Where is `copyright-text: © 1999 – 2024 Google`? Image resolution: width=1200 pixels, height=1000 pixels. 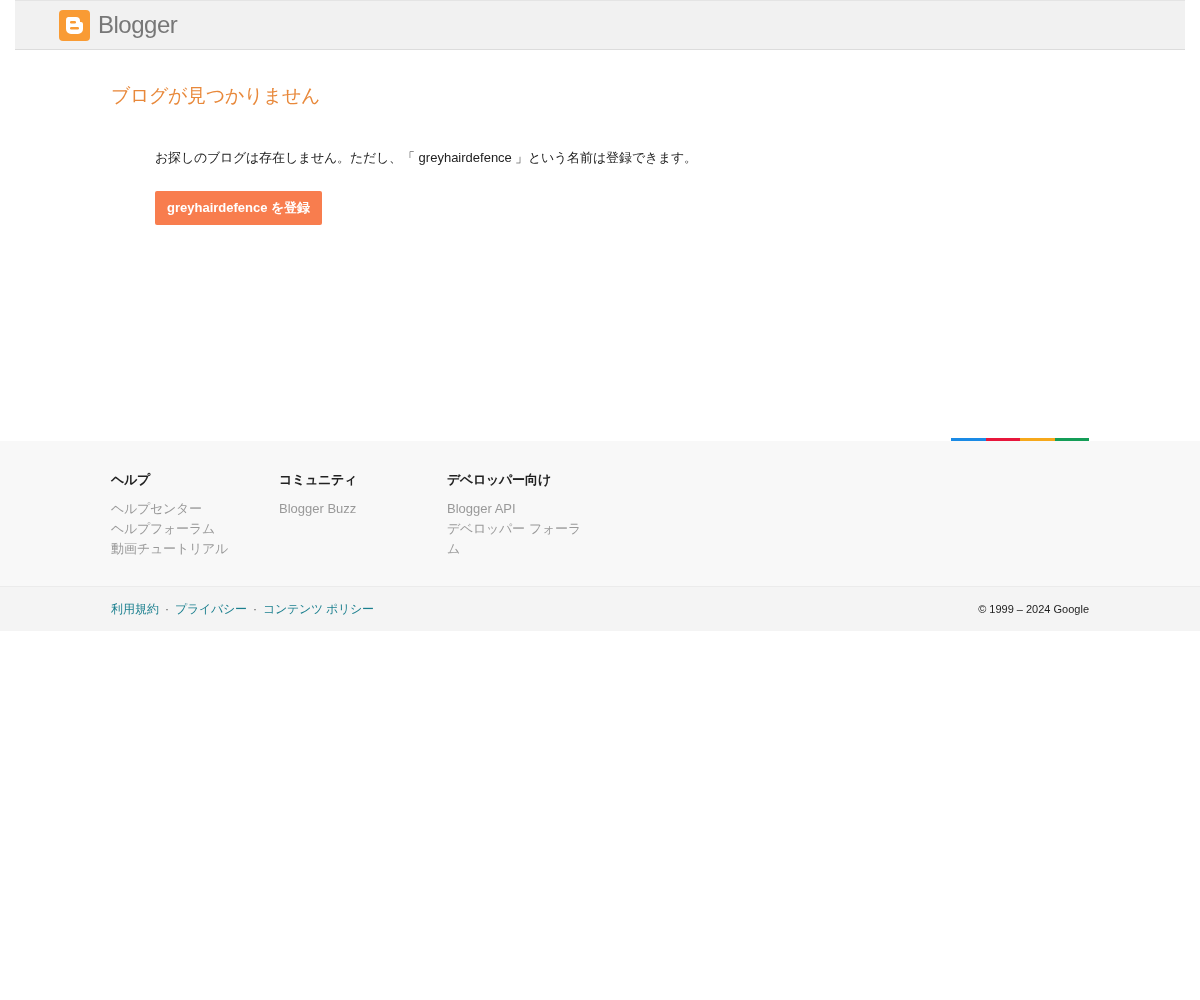
copyright-text: © 1999 – 2024 Google is located at coordinates (1033, 609).